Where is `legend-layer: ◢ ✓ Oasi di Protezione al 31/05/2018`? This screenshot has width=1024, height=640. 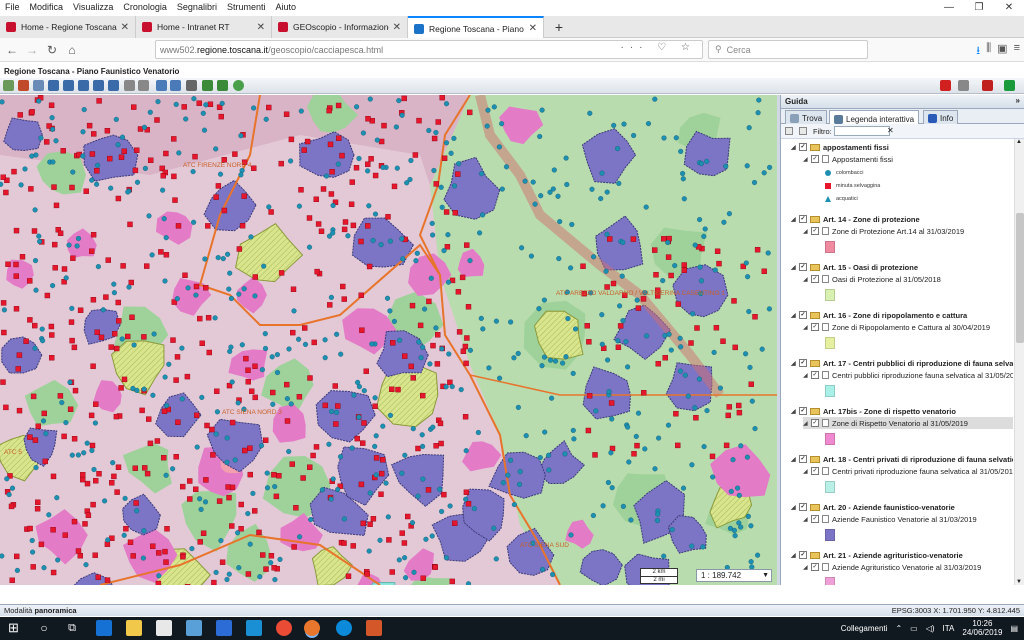
legend-layer: ◢ ✓ Oasi di Protezione al 31/05/2018 is located at coordinates (872, 279).